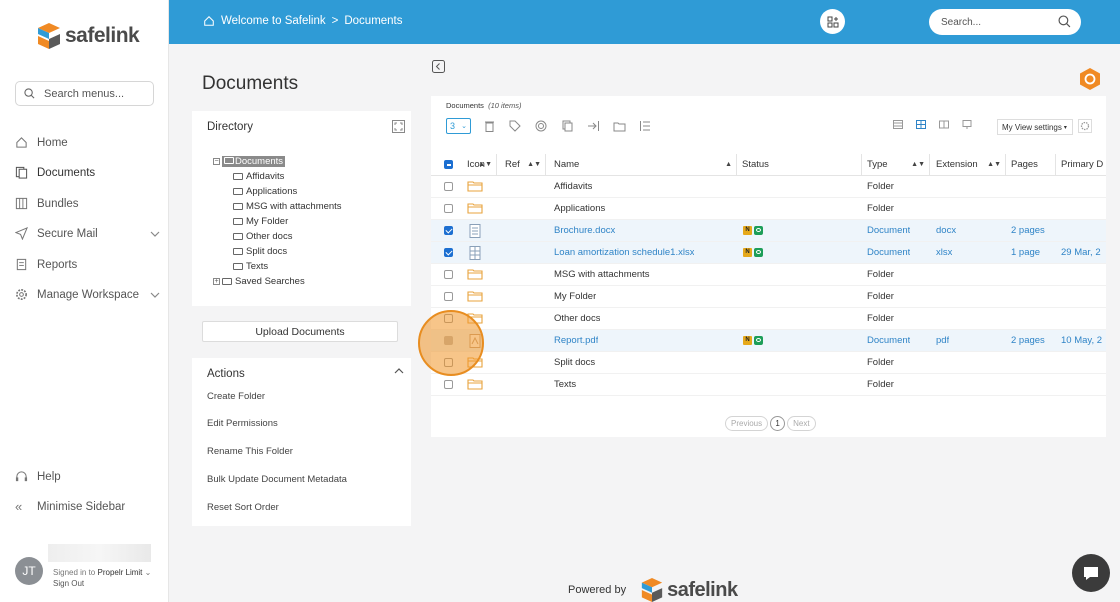  Describe the element at coordinates (242, 423) in the screenshot. I see `action-edit-permissions: Edit Permissions` at that location.